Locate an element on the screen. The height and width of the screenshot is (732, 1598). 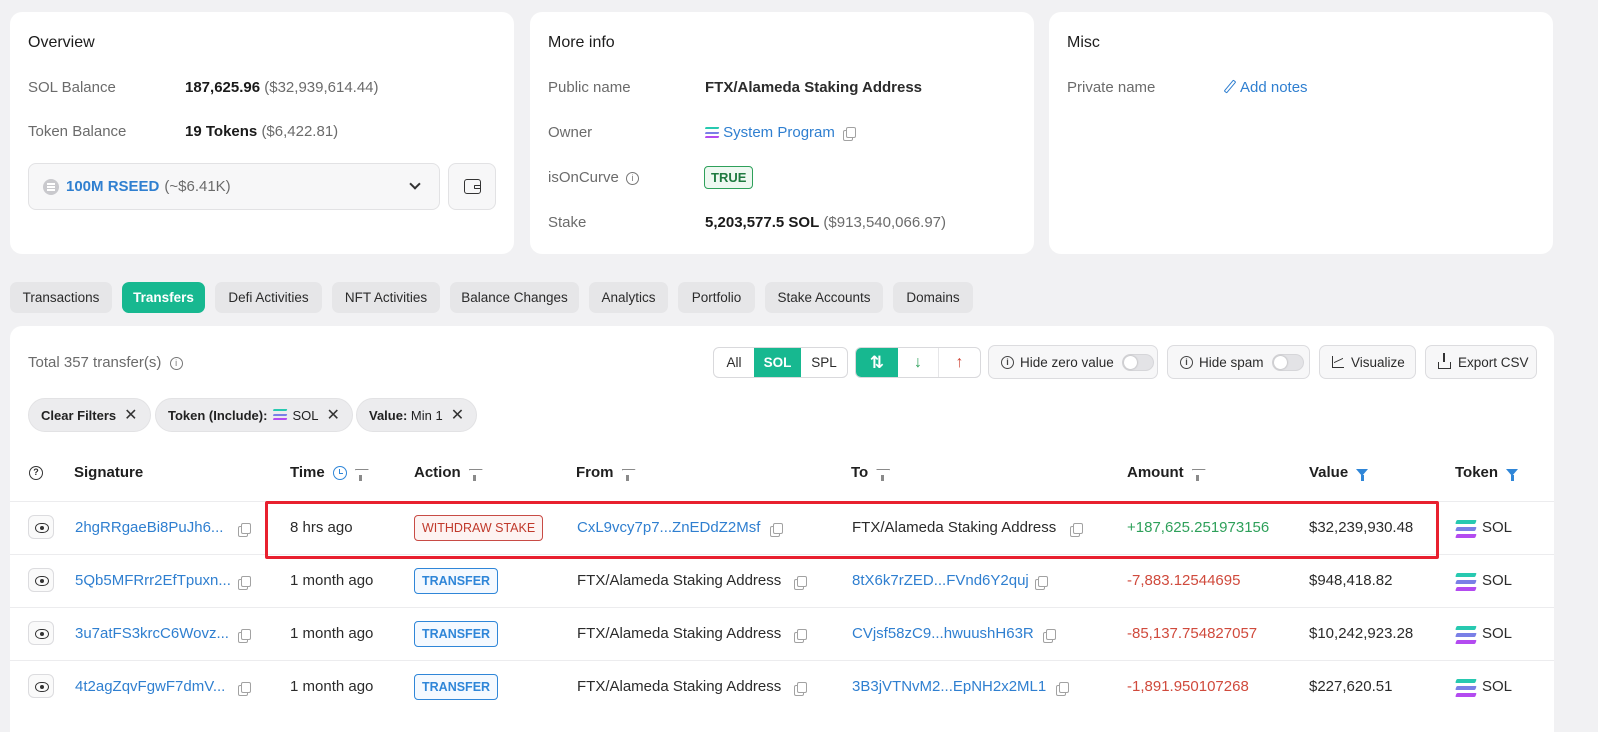
token-cell: SOL is located at coordinates (1497, 580).